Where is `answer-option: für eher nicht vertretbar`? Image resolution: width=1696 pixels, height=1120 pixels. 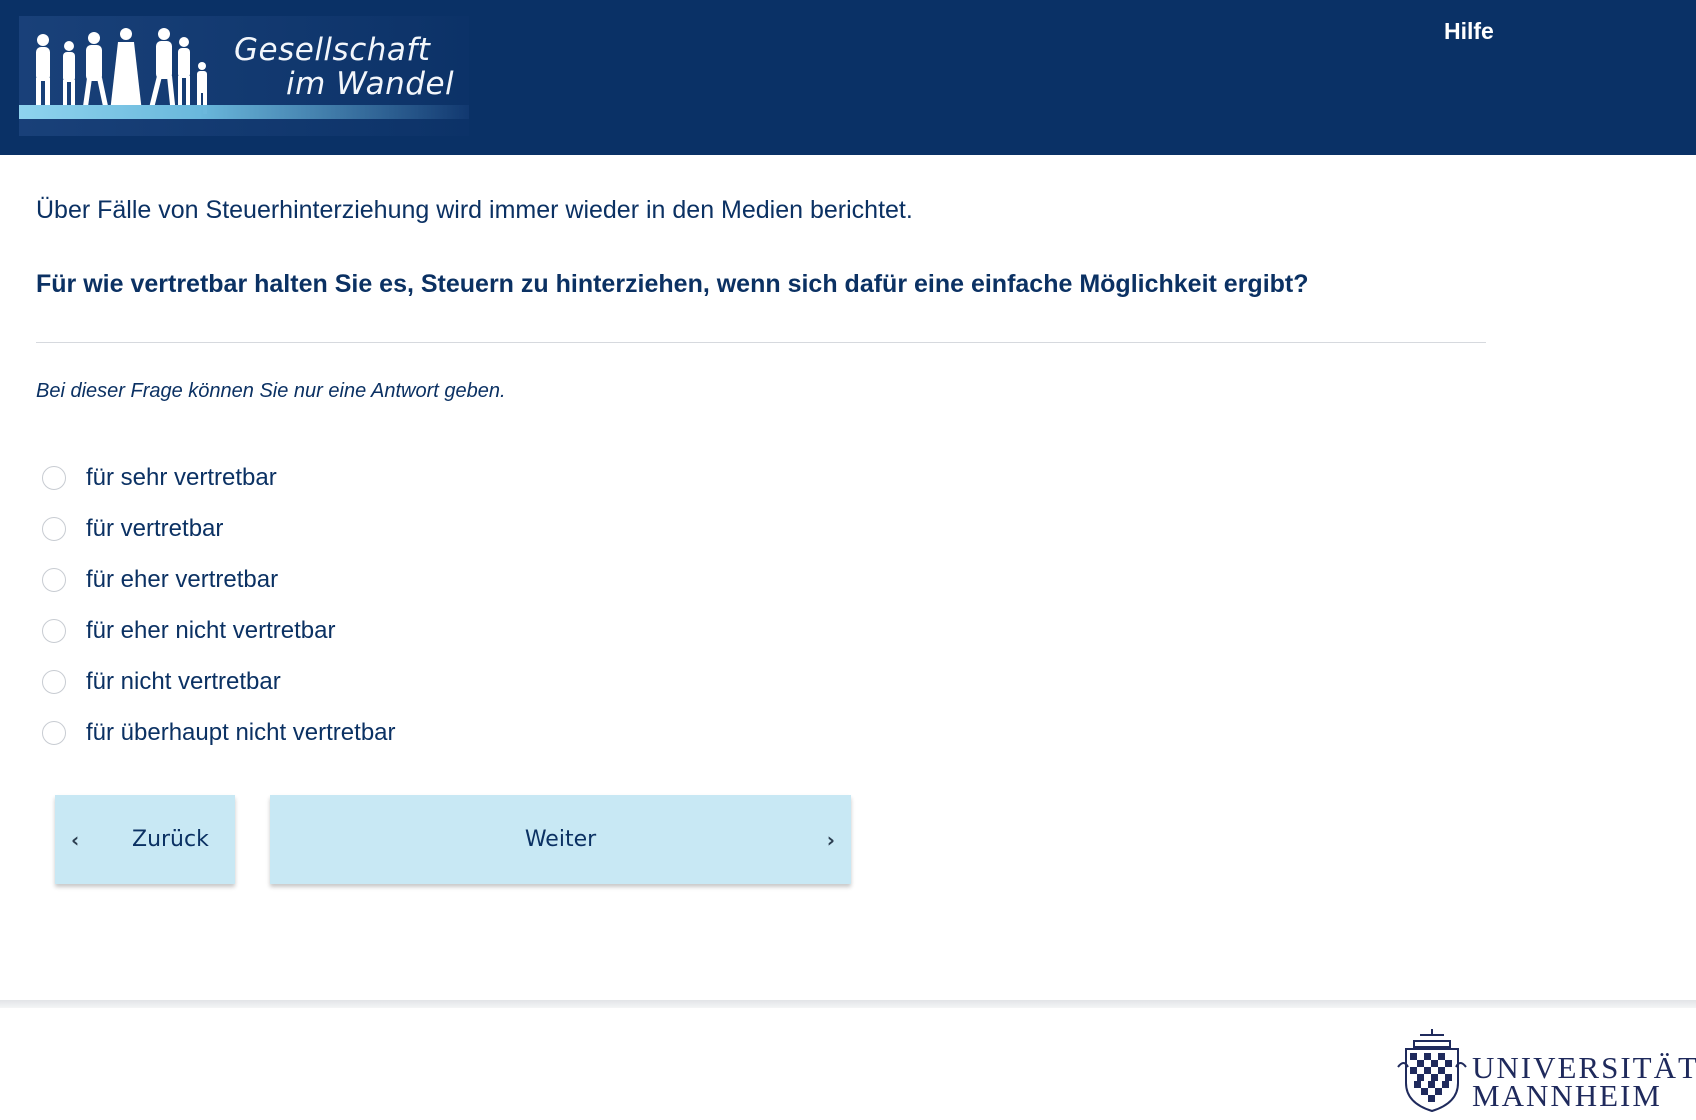
answer-option: für eher nicht vertretbar is located at coordinates (218, 630).